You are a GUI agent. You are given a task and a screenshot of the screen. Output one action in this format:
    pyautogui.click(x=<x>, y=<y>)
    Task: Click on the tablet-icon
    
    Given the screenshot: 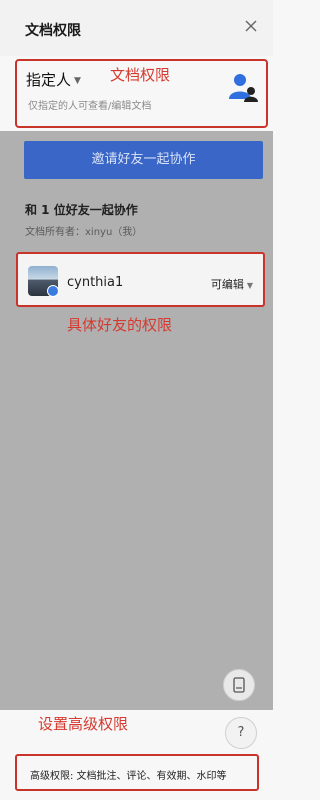 What is the action you would take?
    pyautogui.click(x=239, y=685)
    